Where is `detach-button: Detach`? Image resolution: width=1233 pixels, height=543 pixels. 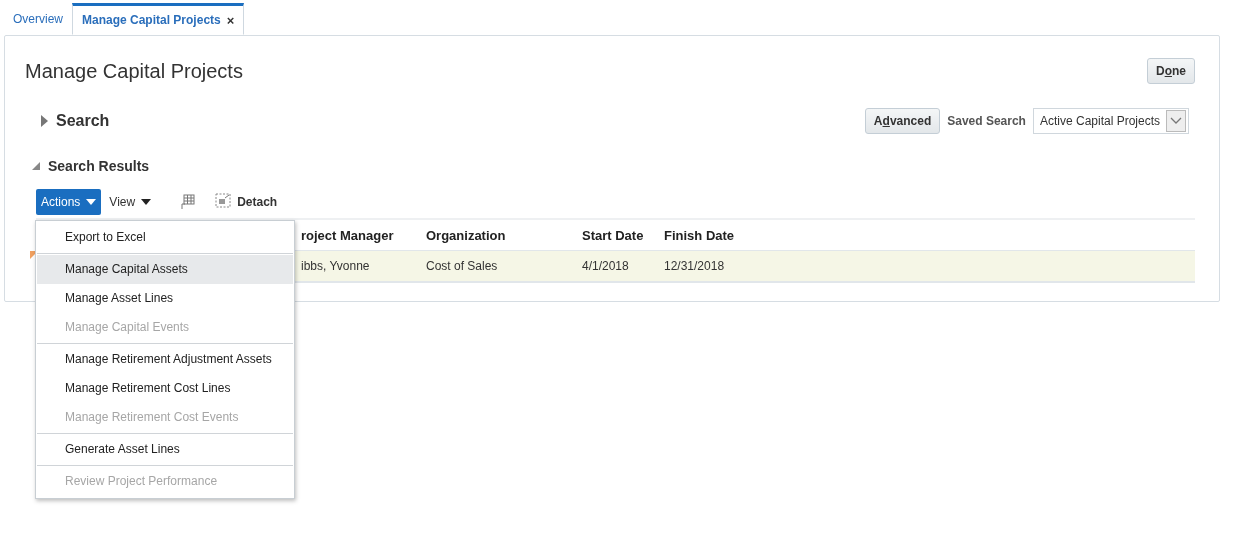
detach-button: Detach is located at coordinates (246, 202).